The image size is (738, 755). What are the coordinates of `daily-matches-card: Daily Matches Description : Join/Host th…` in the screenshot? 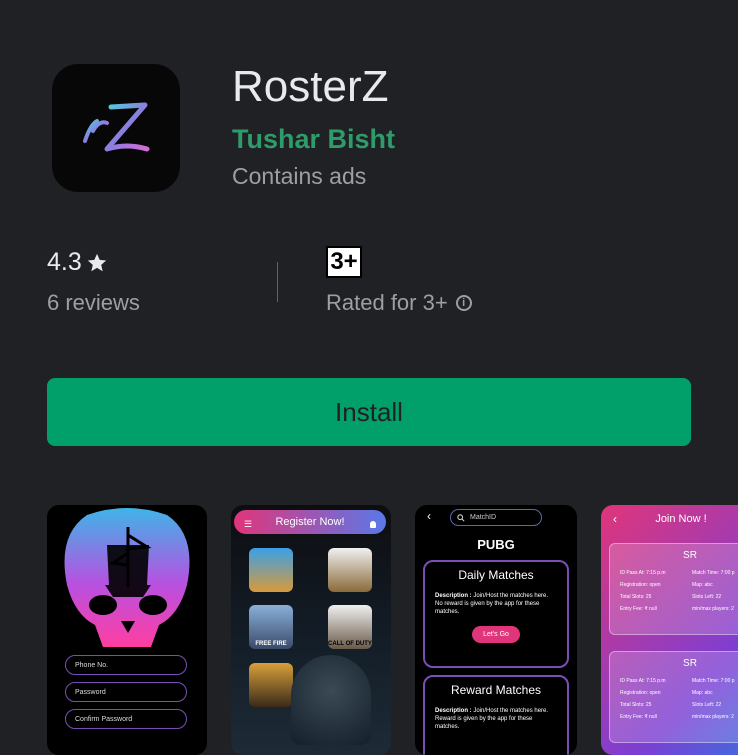 It's located at (496, 614).